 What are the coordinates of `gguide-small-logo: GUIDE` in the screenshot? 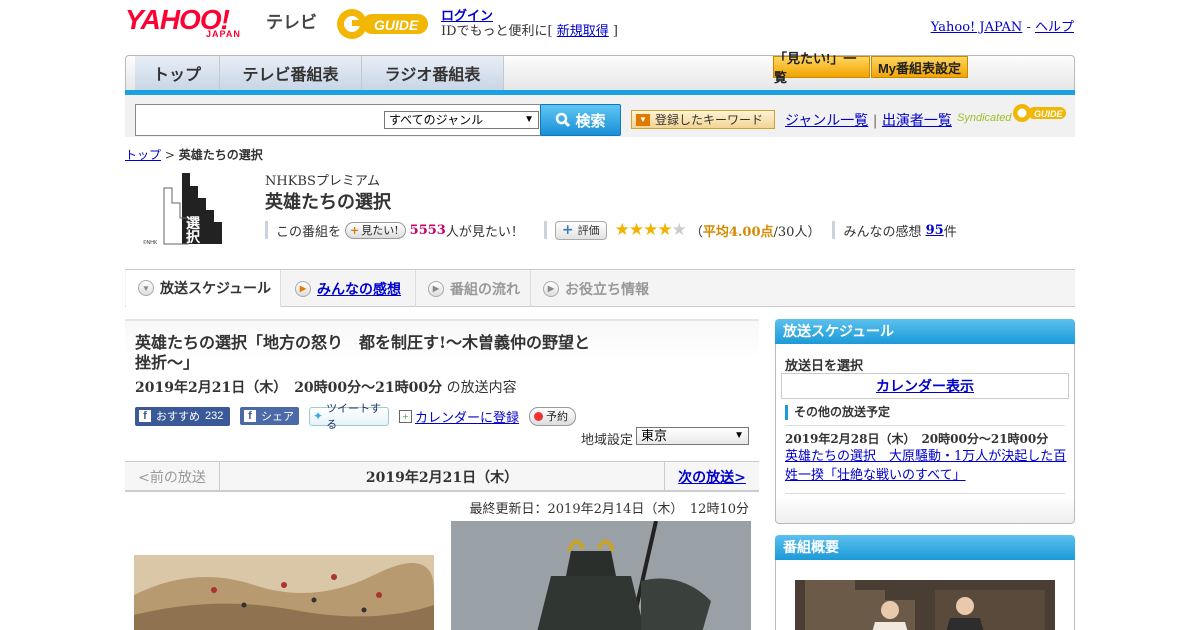 It's located at (1039, 113).